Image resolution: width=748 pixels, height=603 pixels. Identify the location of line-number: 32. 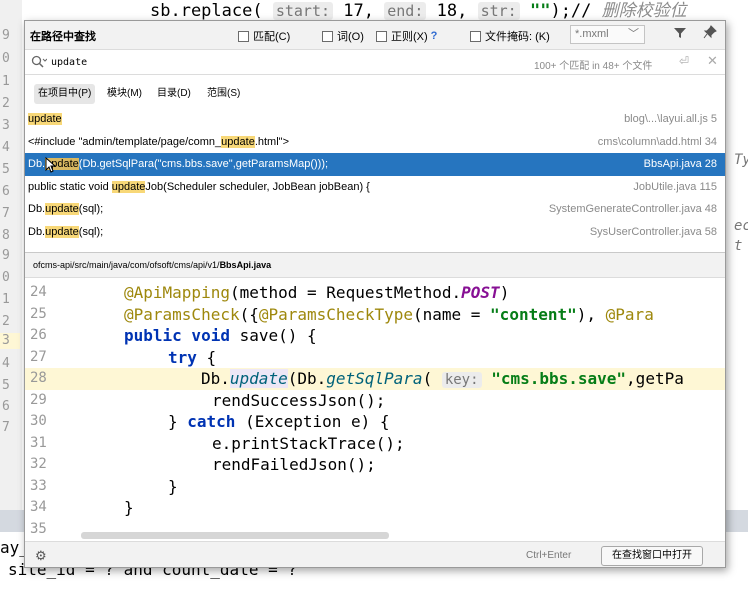
(38, 464).